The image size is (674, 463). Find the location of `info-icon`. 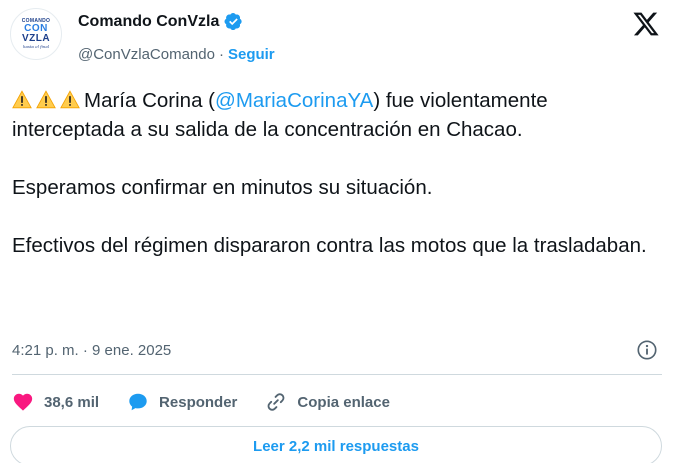

info-icon is located at coordinates (647, 350).